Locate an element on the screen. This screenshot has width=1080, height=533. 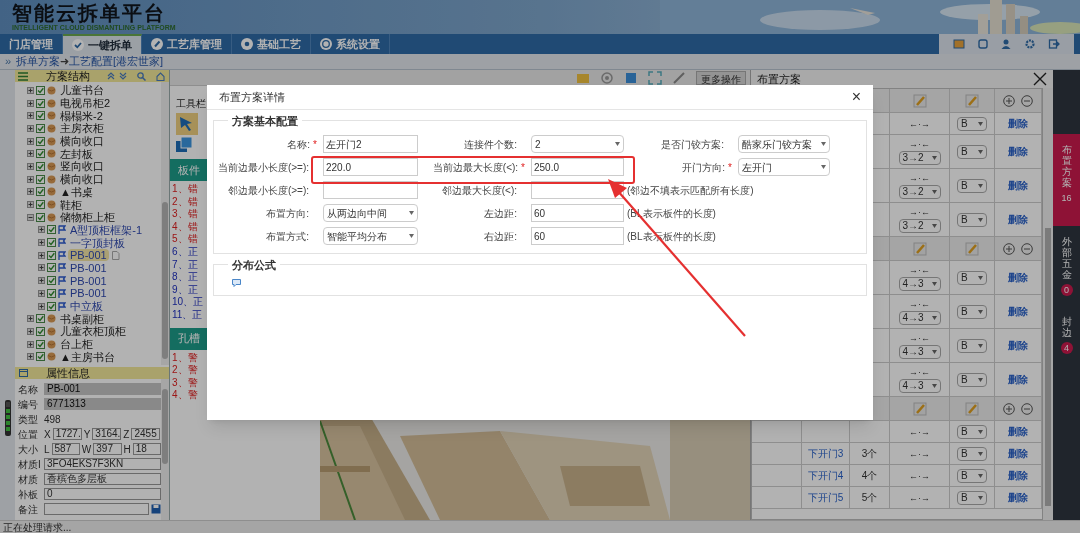
tree-item: 书桌副柜 is located at coordinates (82, 318).